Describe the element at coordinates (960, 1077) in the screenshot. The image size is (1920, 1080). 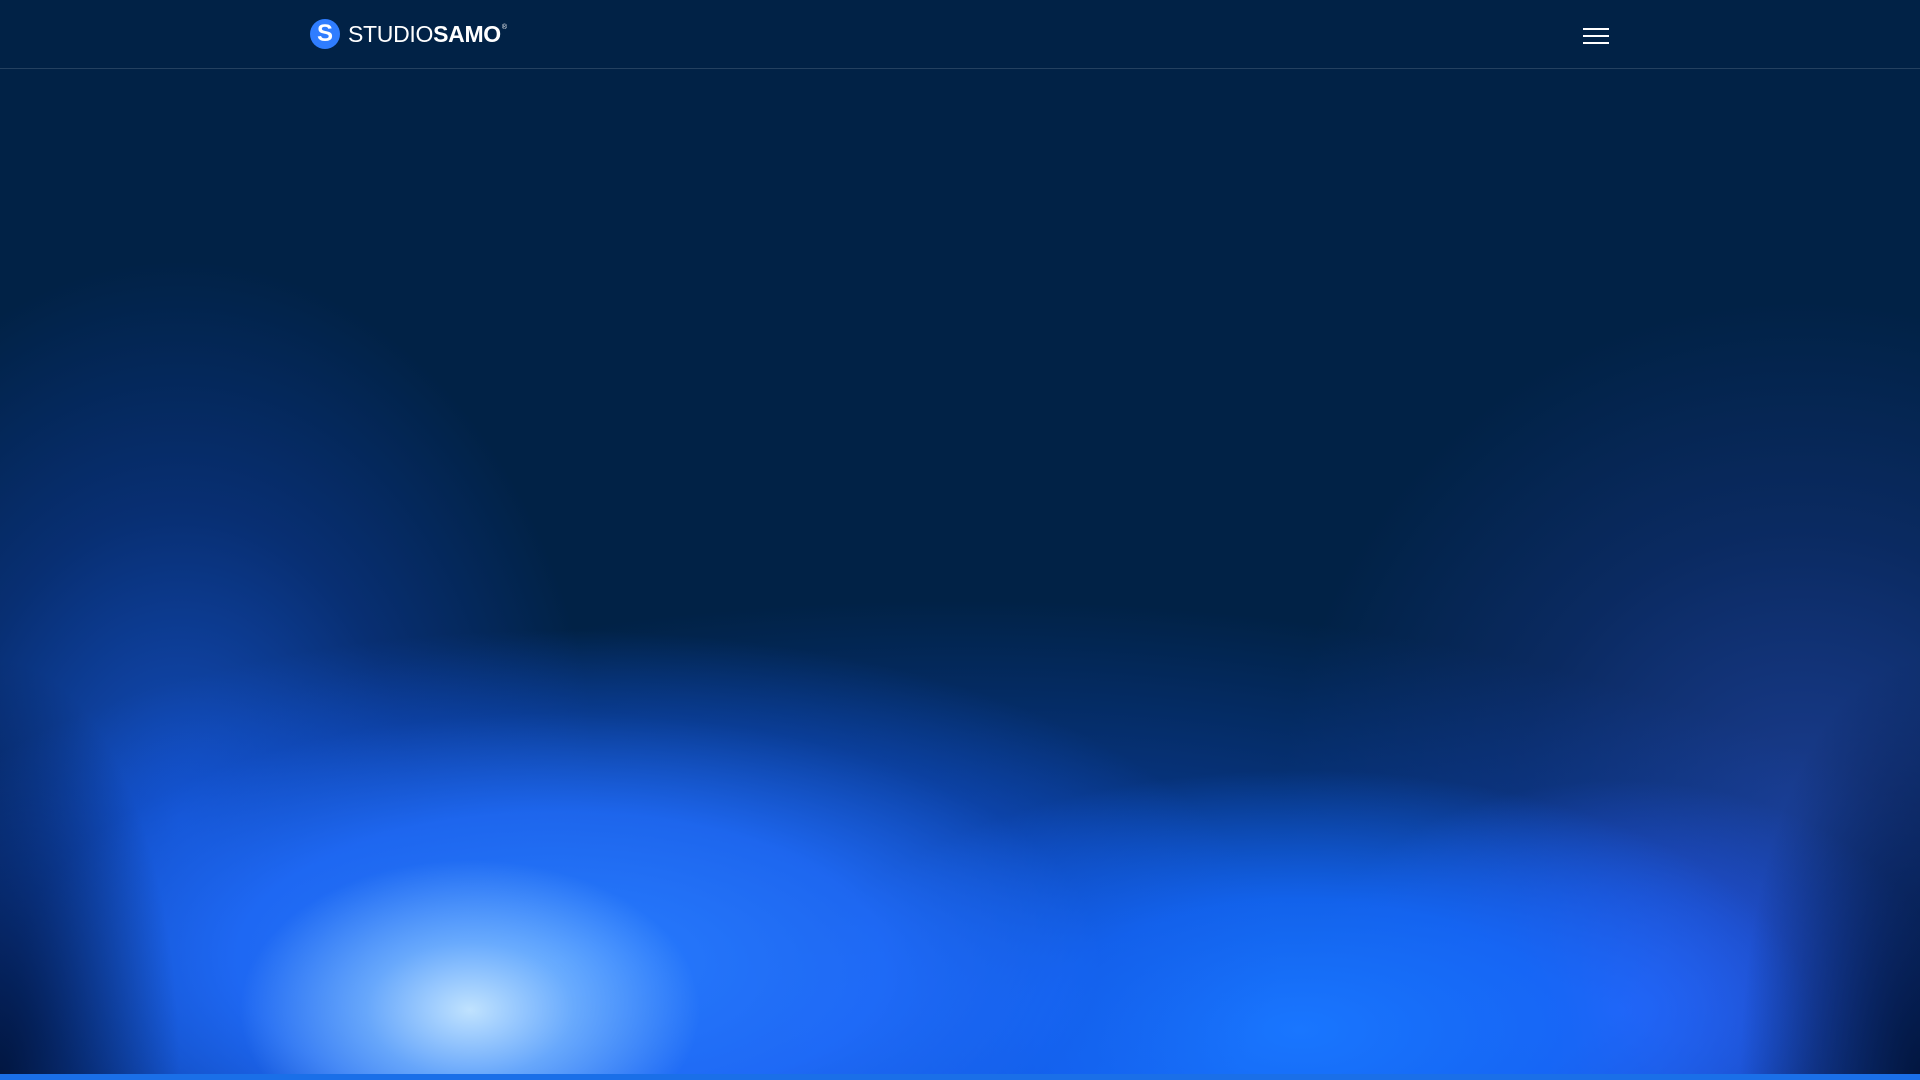
I see `bottom-accent-bar` at that location.